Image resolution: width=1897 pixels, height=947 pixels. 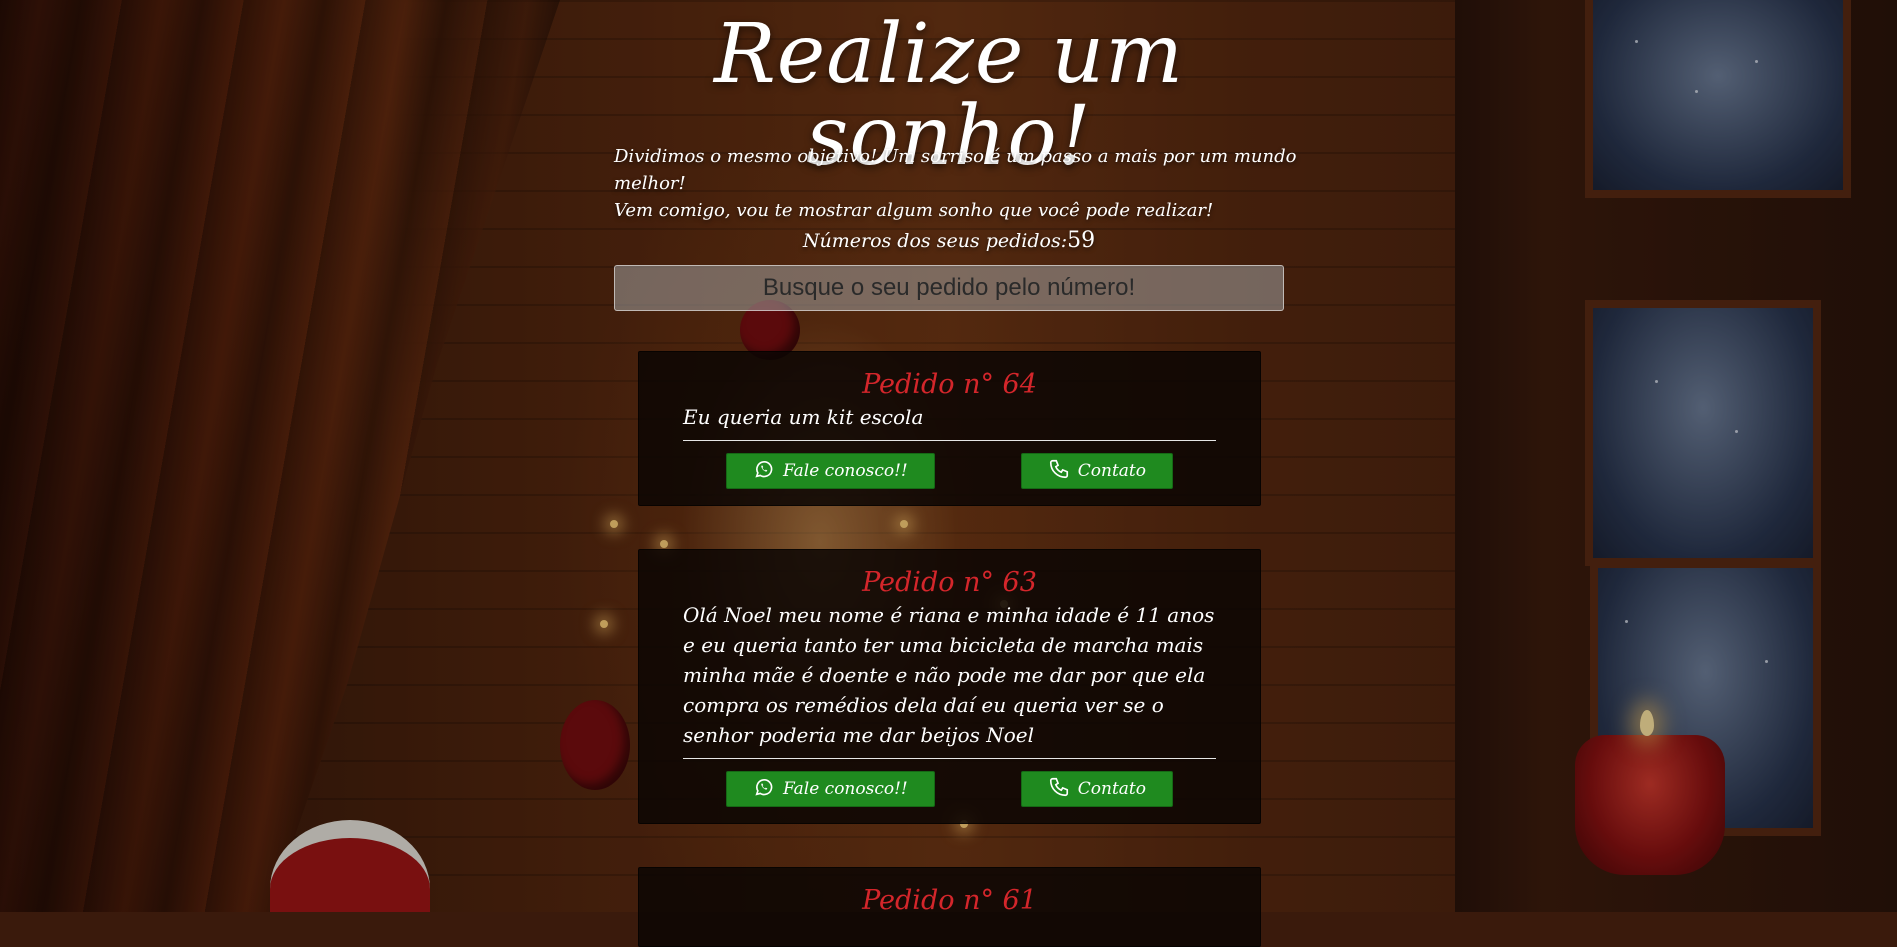 What do you see at coordinates (949, 900) in the screenshot?
I see `order-title: Pedido n° 61` at bounding box center [949, 900].